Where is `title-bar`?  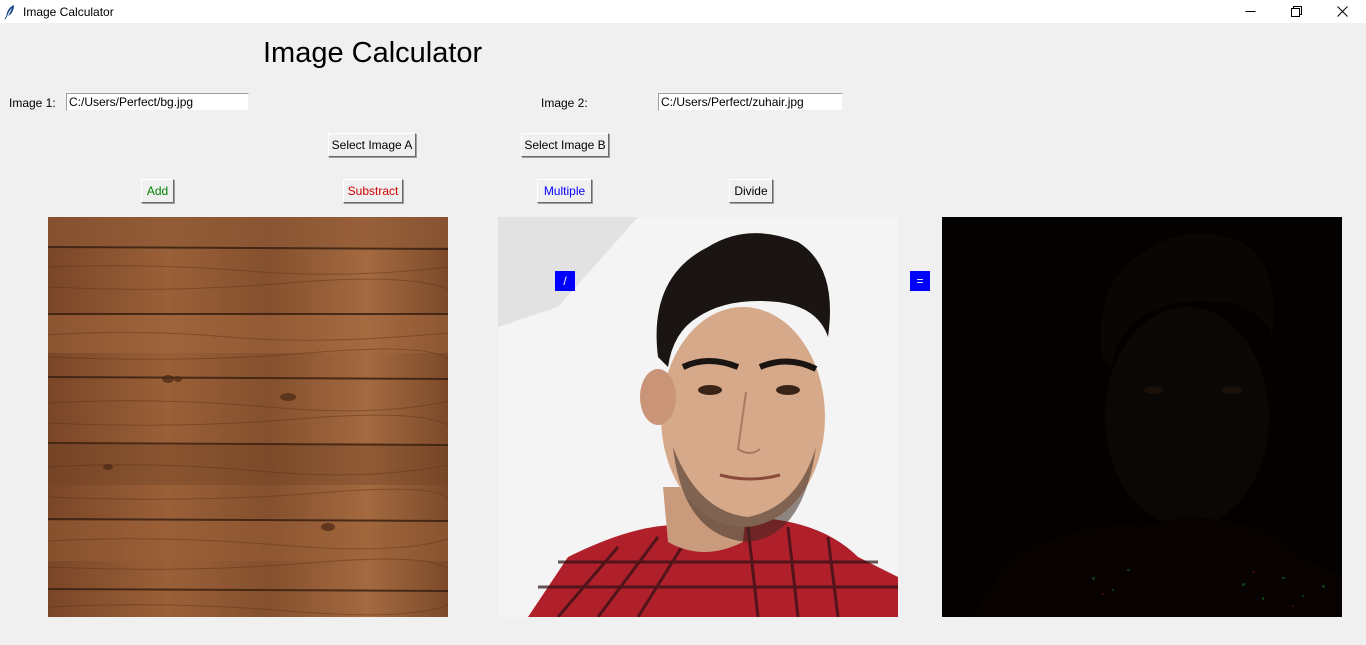
title-bar is located at coordinates (683, 11).